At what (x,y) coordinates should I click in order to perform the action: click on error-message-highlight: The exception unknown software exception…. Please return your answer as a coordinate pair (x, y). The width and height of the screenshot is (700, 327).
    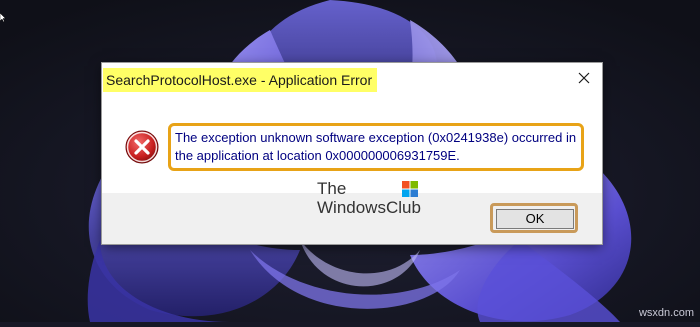
    Looking at the image, I should click on (376, 147).